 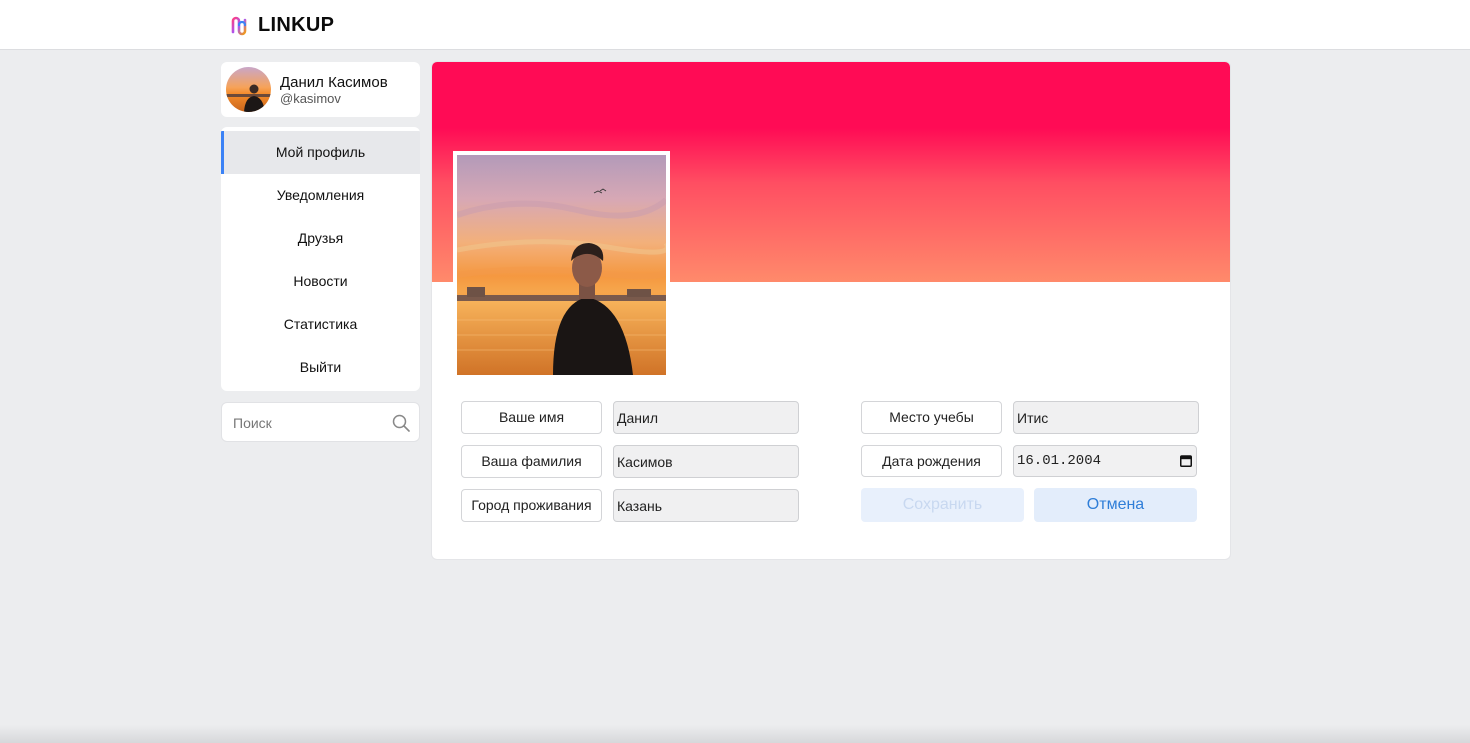 I want to click on profile-name: Данил Касимов, so click(x=334, y=82).